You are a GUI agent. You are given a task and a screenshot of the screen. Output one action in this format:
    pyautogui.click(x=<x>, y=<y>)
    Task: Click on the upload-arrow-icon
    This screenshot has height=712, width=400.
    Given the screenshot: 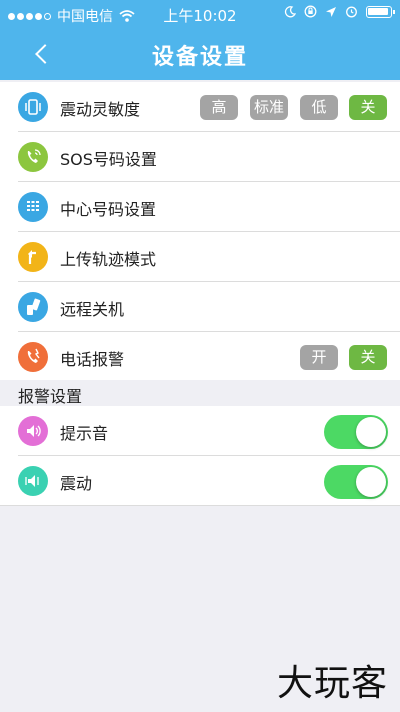 What is the action you would take?
    pyautogui.click(x=33, y=257)
    